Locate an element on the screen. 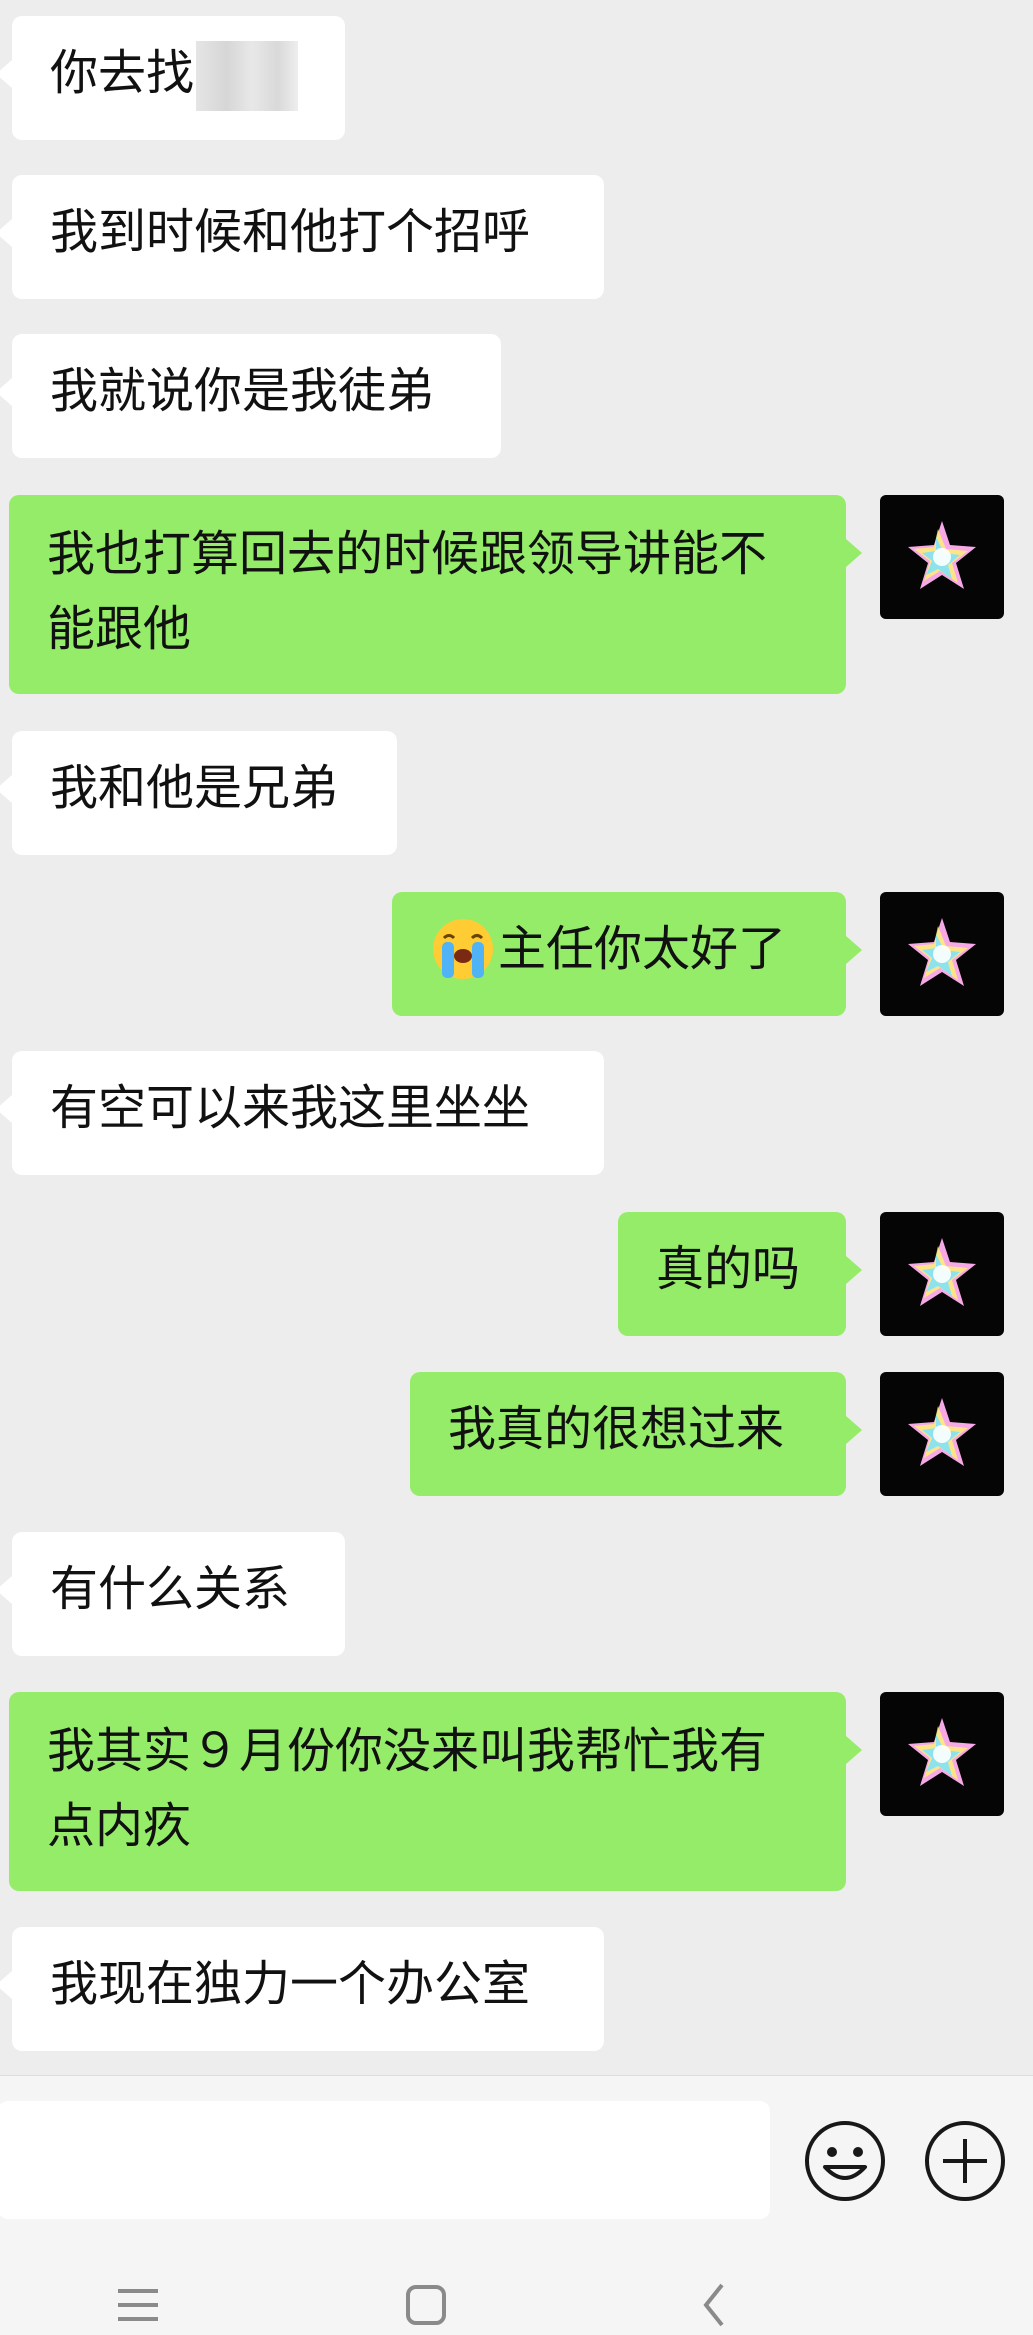 This screenshot has width=1033, height=2335. message-bubble-incoming: 你去找 is located at coordinates (172, 78).